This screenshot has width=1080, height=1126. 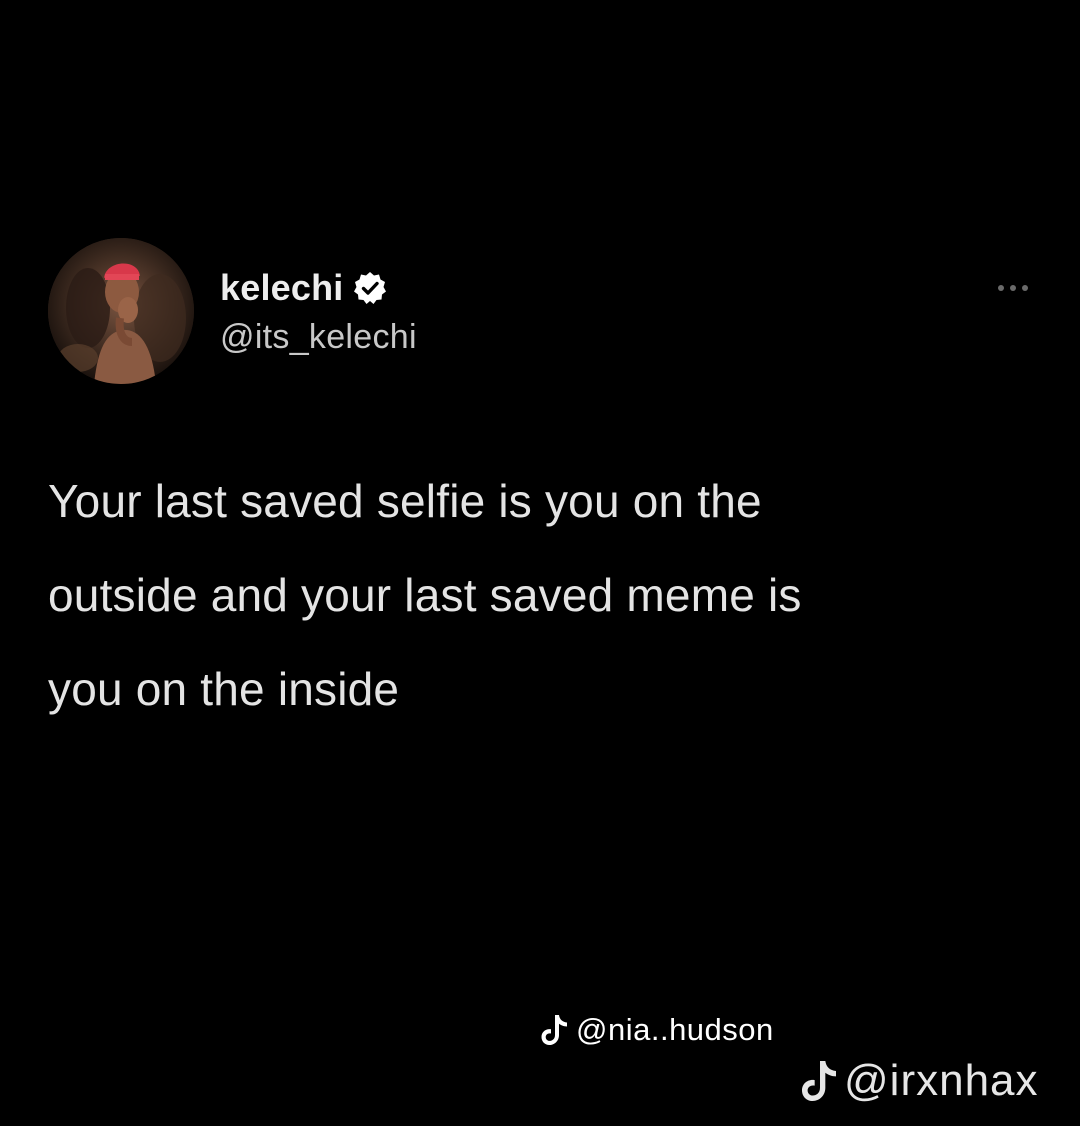 I want to click on name-row: kelechi, so click(x=318, y=288).